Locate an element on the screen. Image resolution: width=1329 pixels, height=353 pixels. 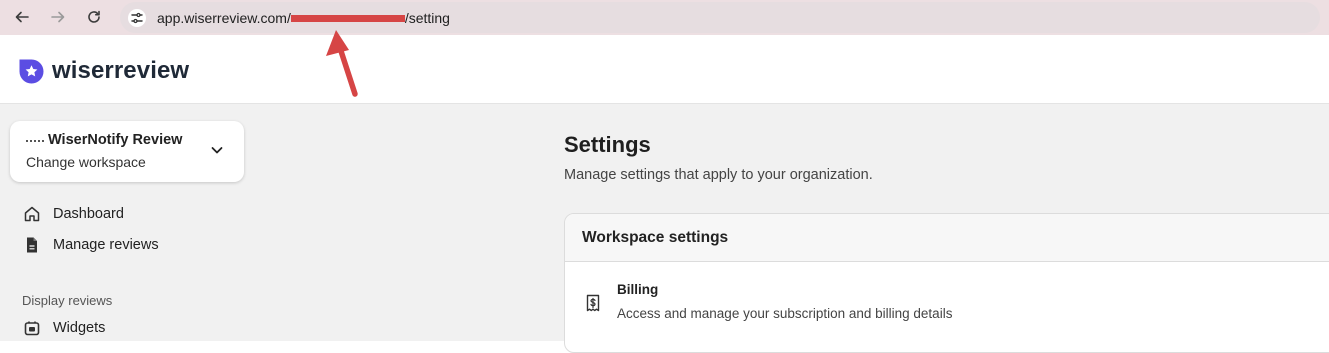
arrow-right-icon is located at coordinates (58, 17).